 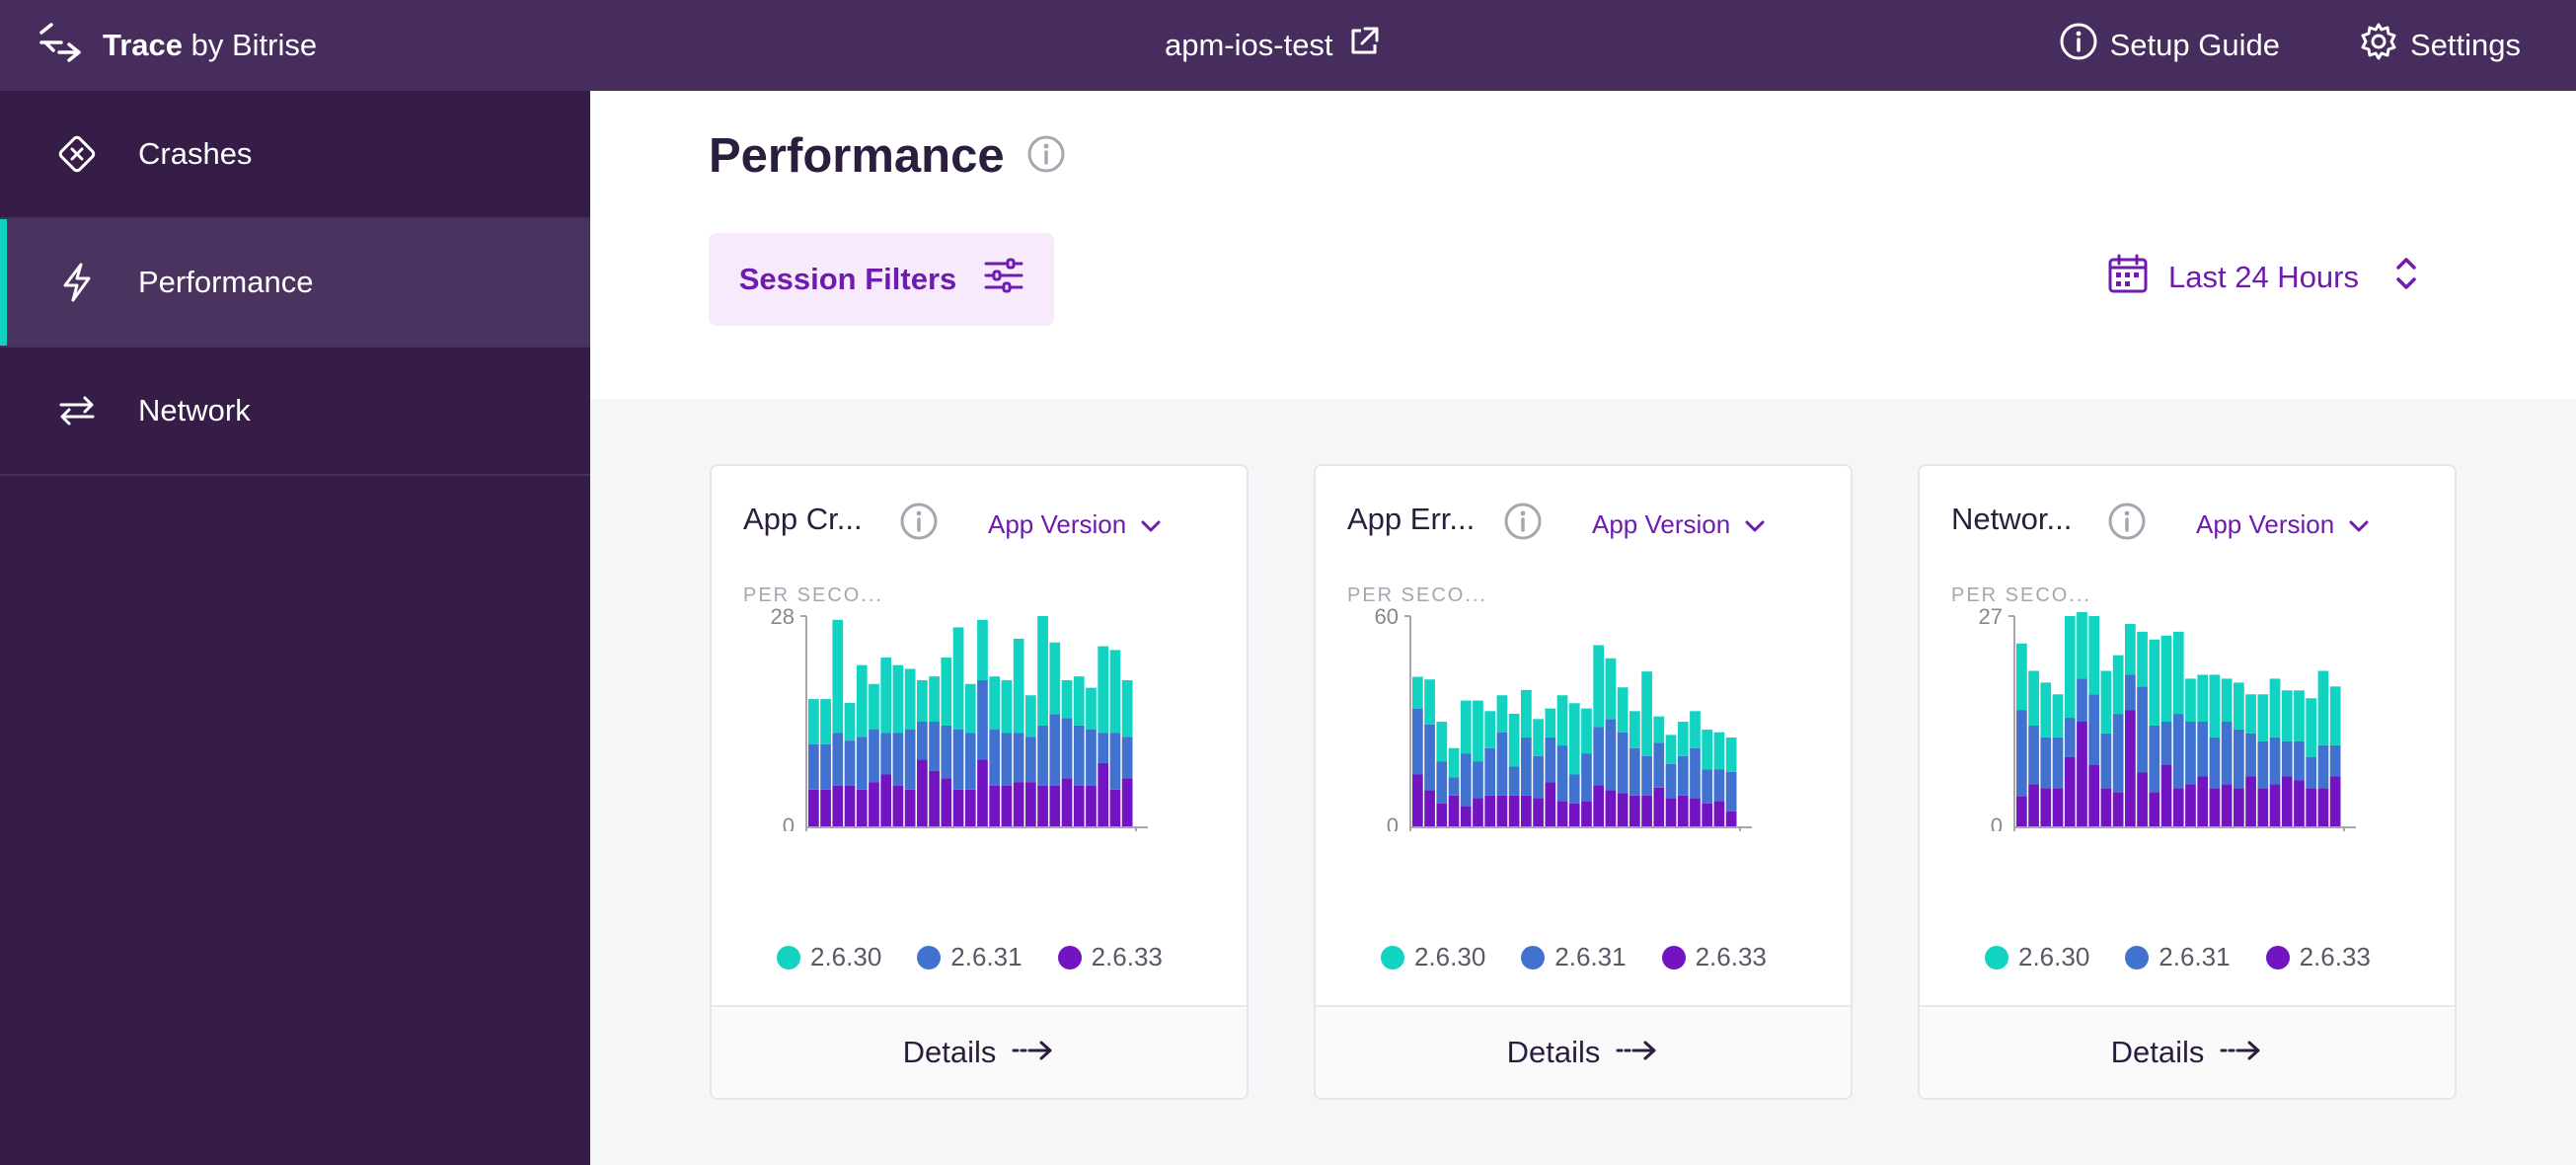 What do you see at coordinates (846, 957) in the screenshot?
I see `legend-label: 2.6.30` at bounding box center [846, 957].